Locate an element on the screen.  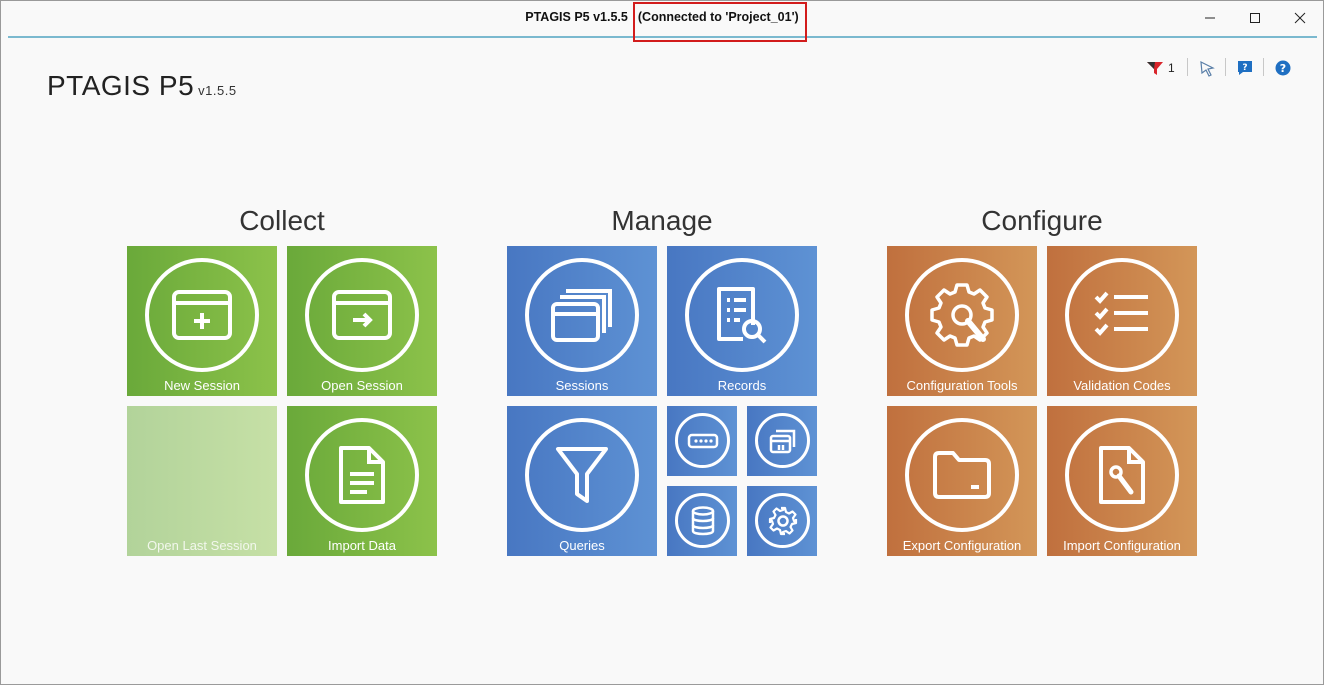
new-session-label: New Session is located at coordinates (202, 385).